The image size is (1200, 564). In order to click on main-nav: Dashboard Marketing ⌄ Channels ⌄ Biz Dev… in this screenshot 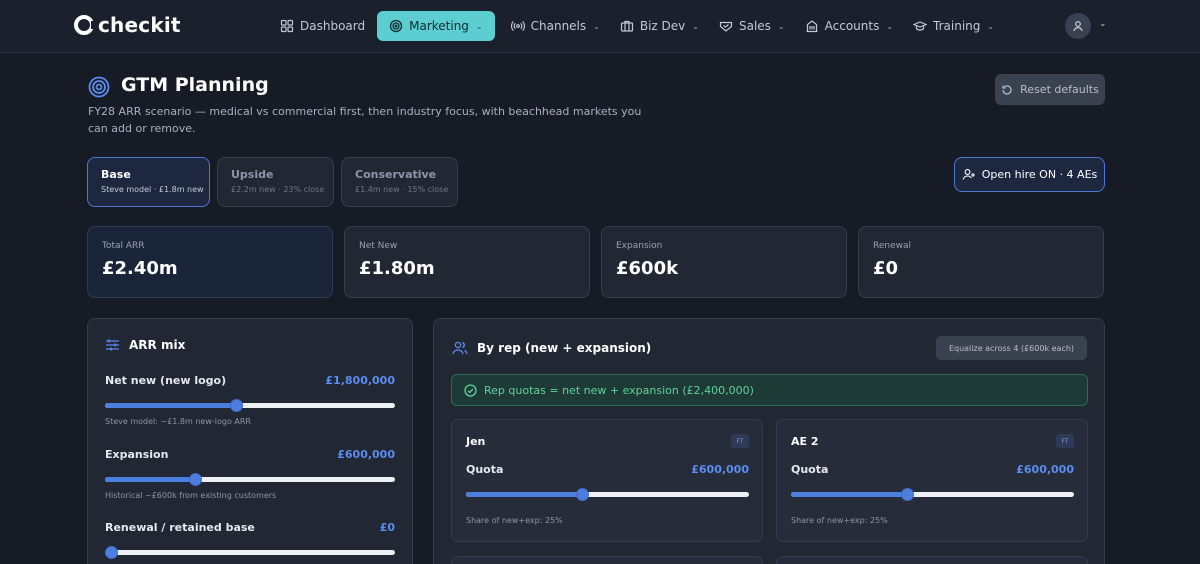, I will do `click(639, 26)`.